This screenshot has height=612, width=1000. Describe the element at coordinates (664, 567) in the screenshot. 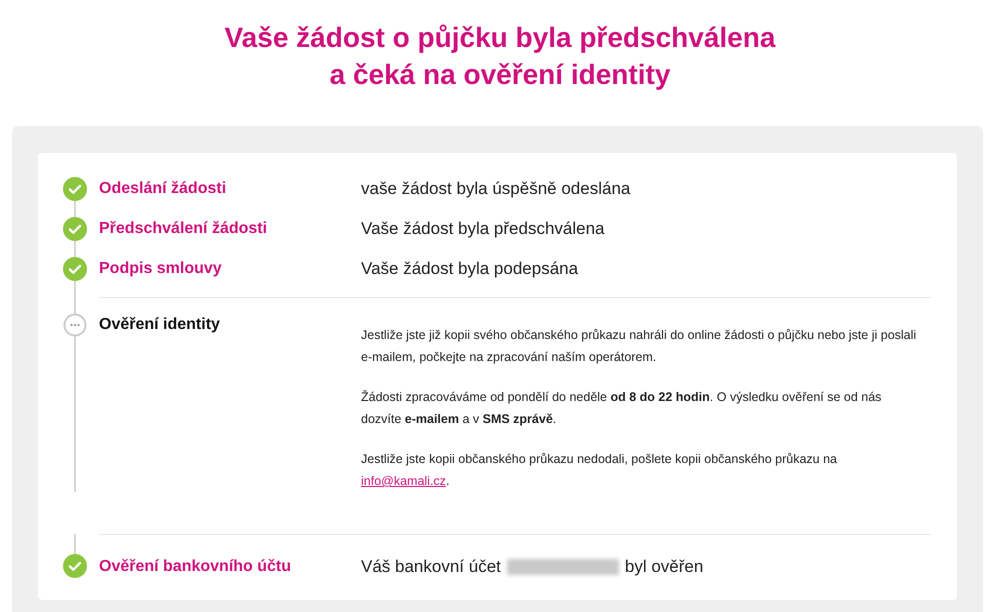

I see `step-message: byl ověřen` at that location.